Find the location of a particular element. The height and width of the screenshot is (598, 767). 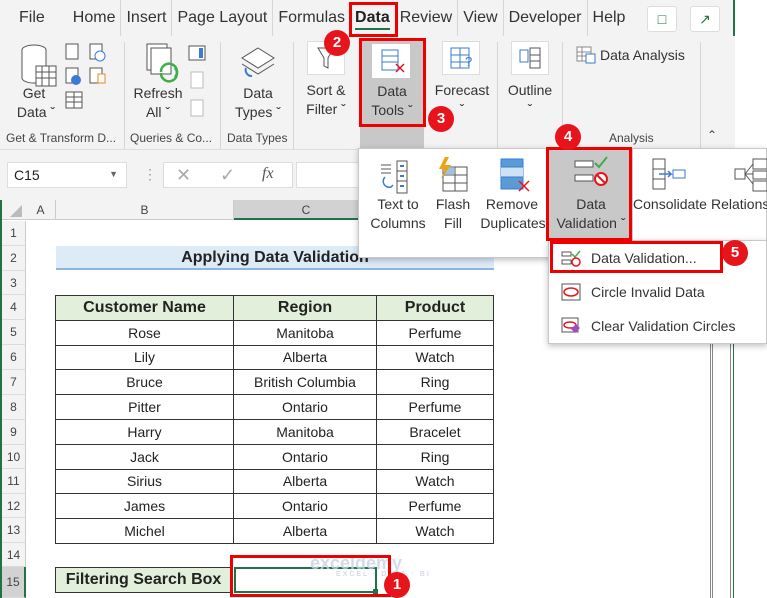

table-row: Jack Ontario Ring is located at coordinates (274, 456).